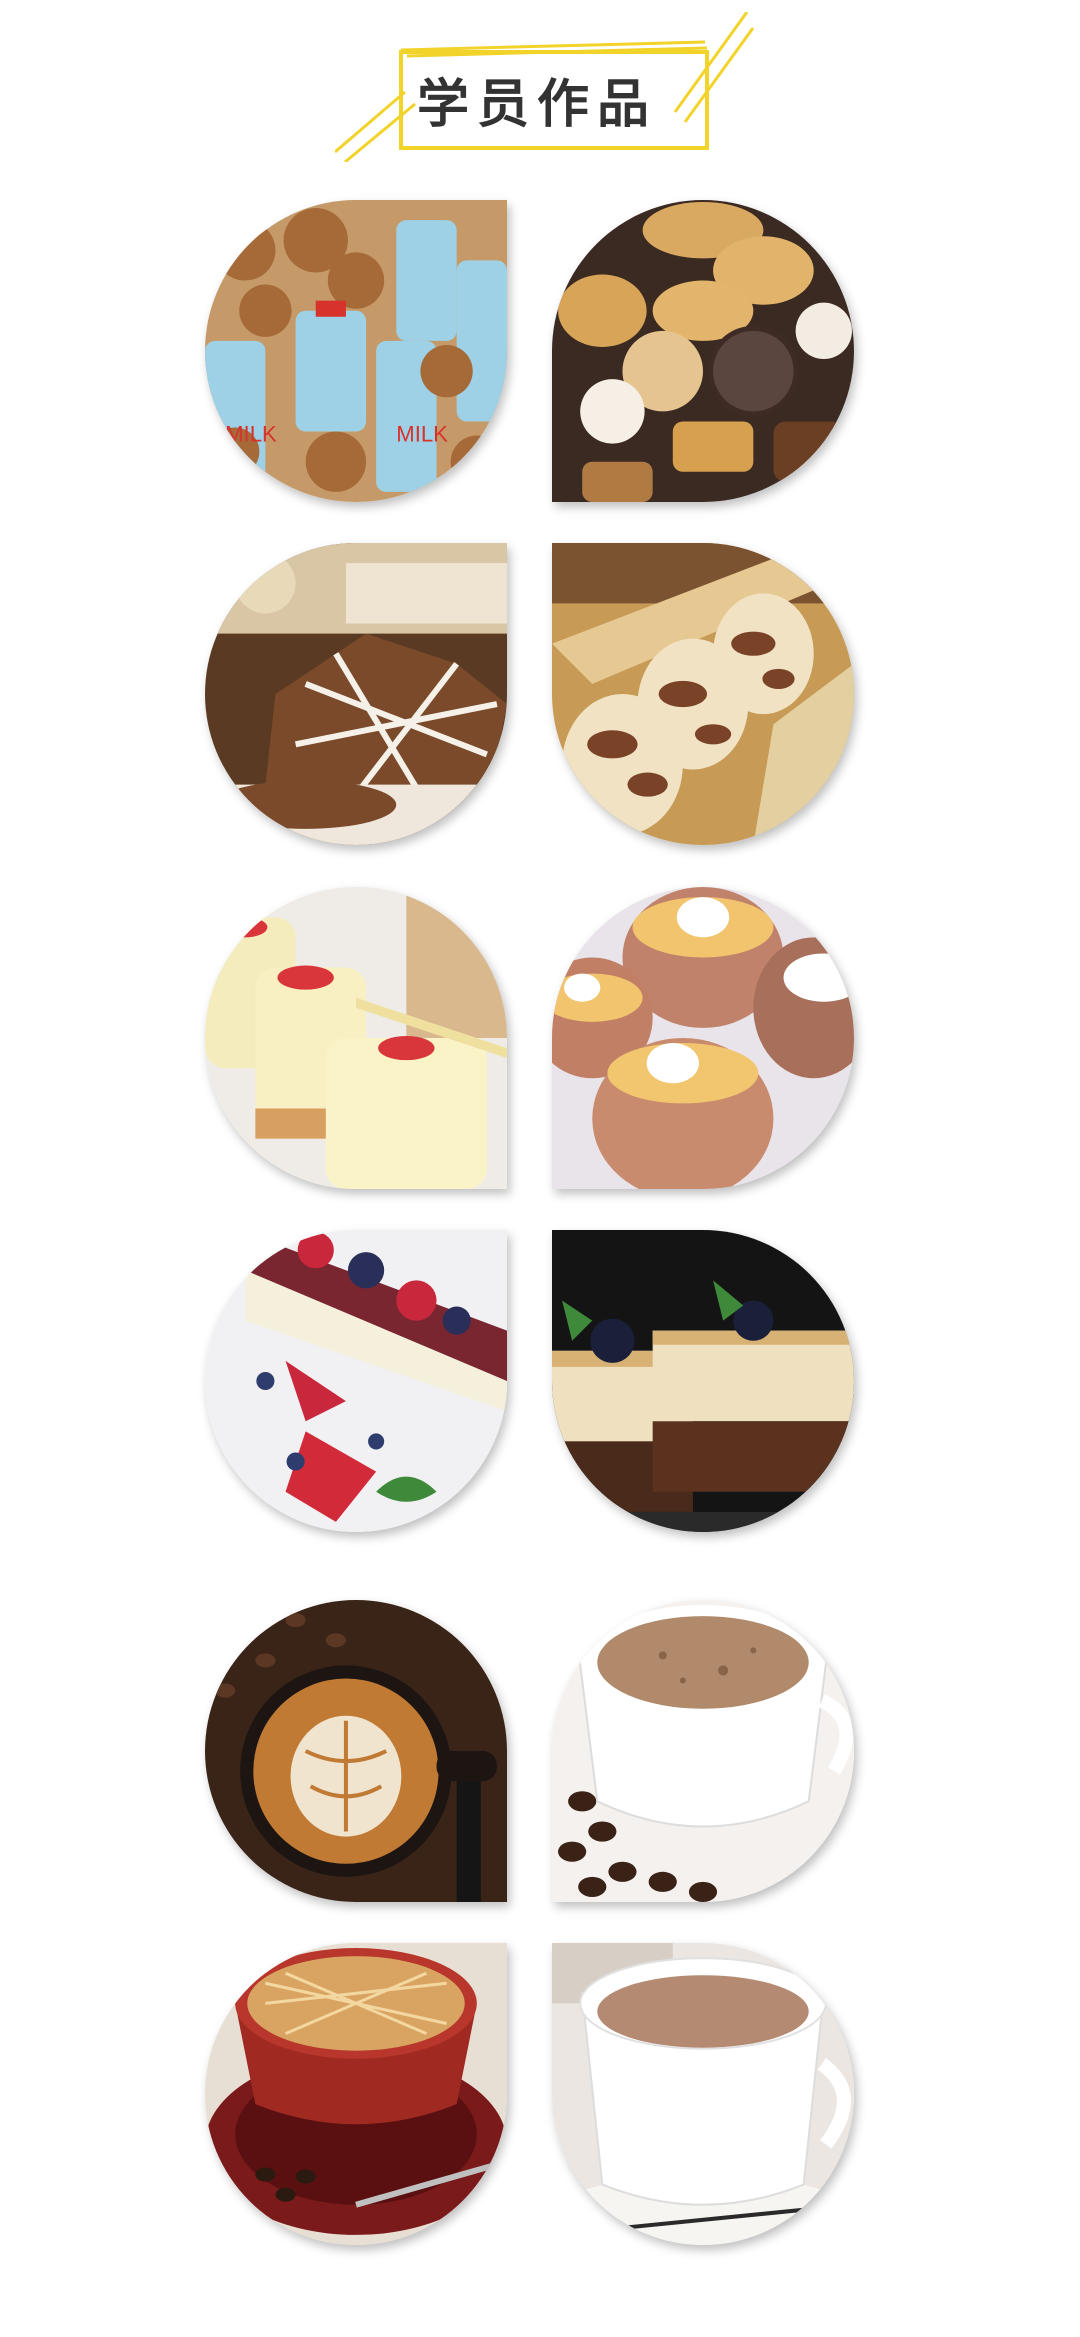  I want to click on snowflake-cookies-image, so click(356, 694).